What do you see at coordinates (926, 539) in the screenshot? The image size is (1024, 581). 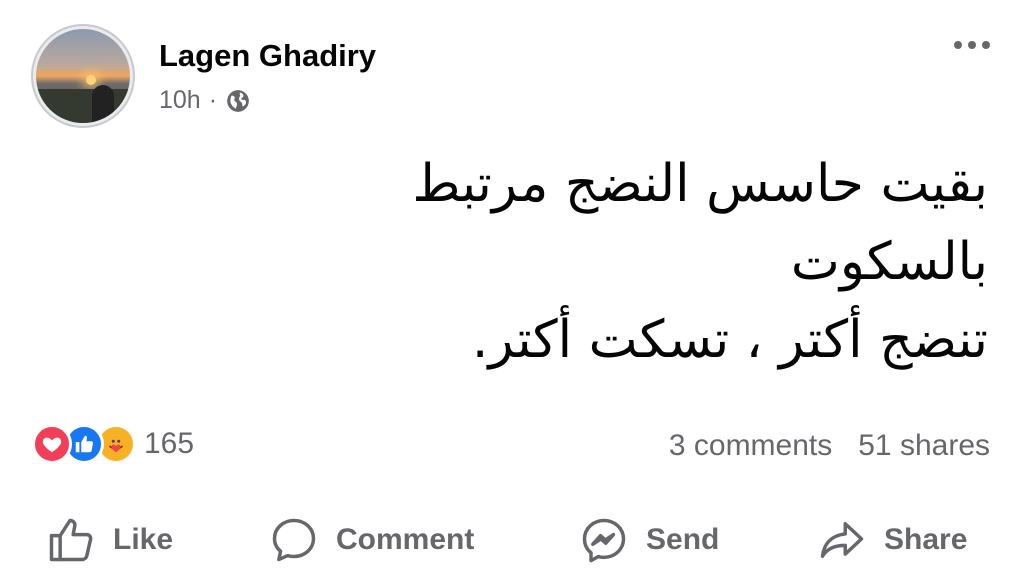 I see `share-label: Share` at bounding box center [926, 539].